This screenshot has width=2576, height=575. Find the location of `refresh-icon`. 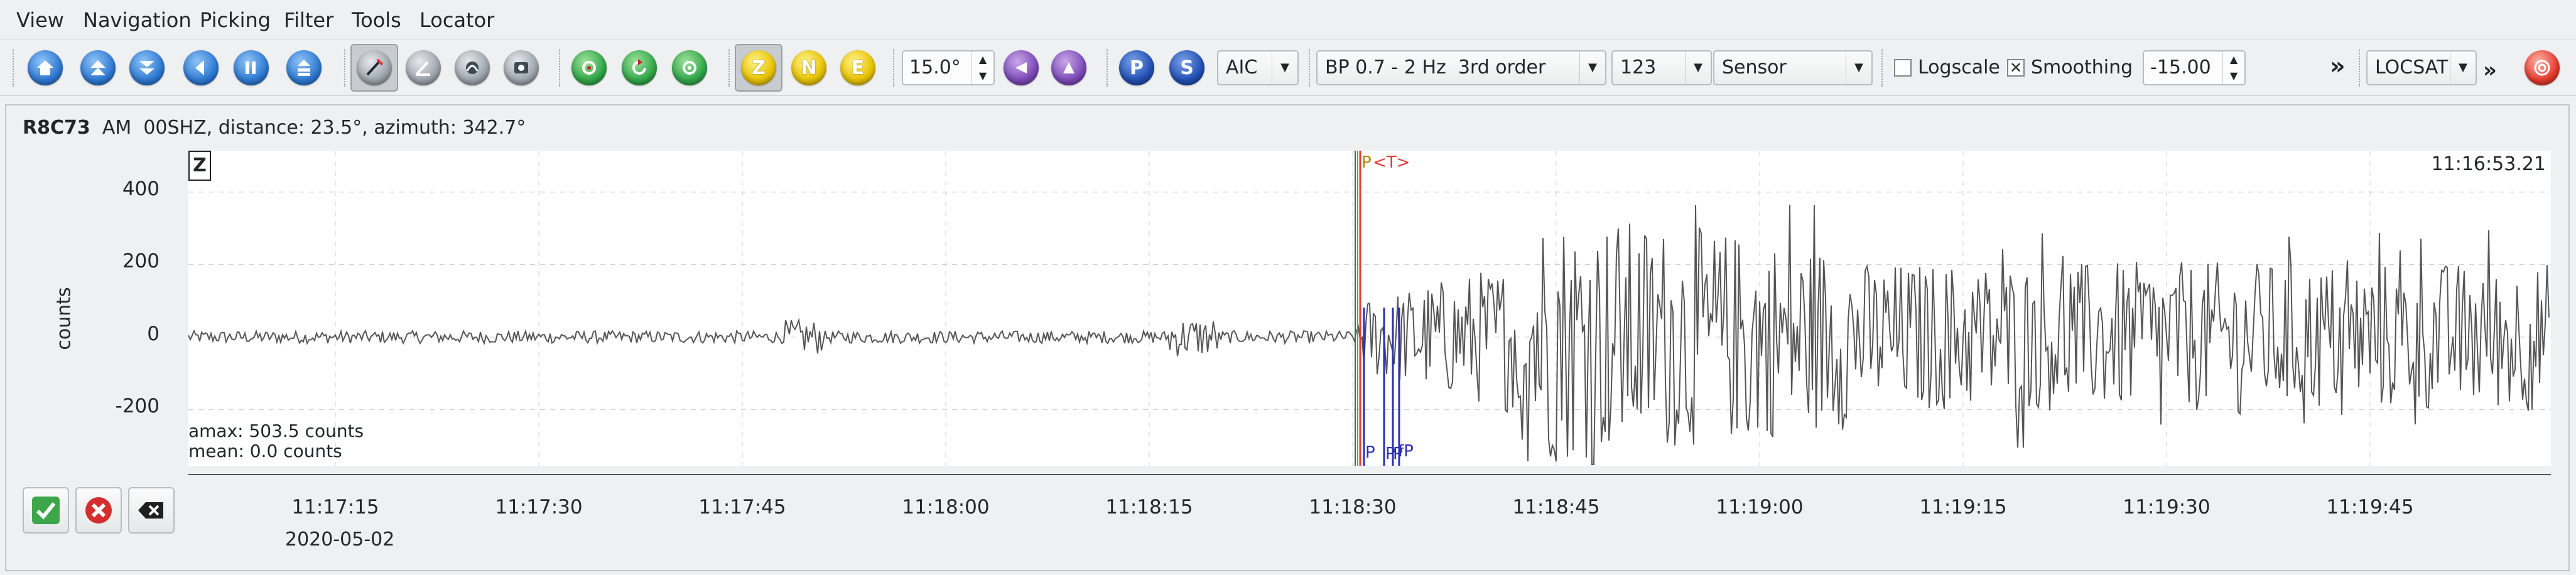

refresh-icon is located at coordinates (640, 67).